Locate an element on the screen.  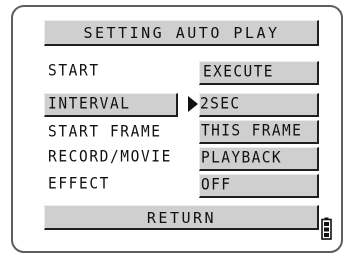
return-button: RETURN is located at coordinates (181, 217).